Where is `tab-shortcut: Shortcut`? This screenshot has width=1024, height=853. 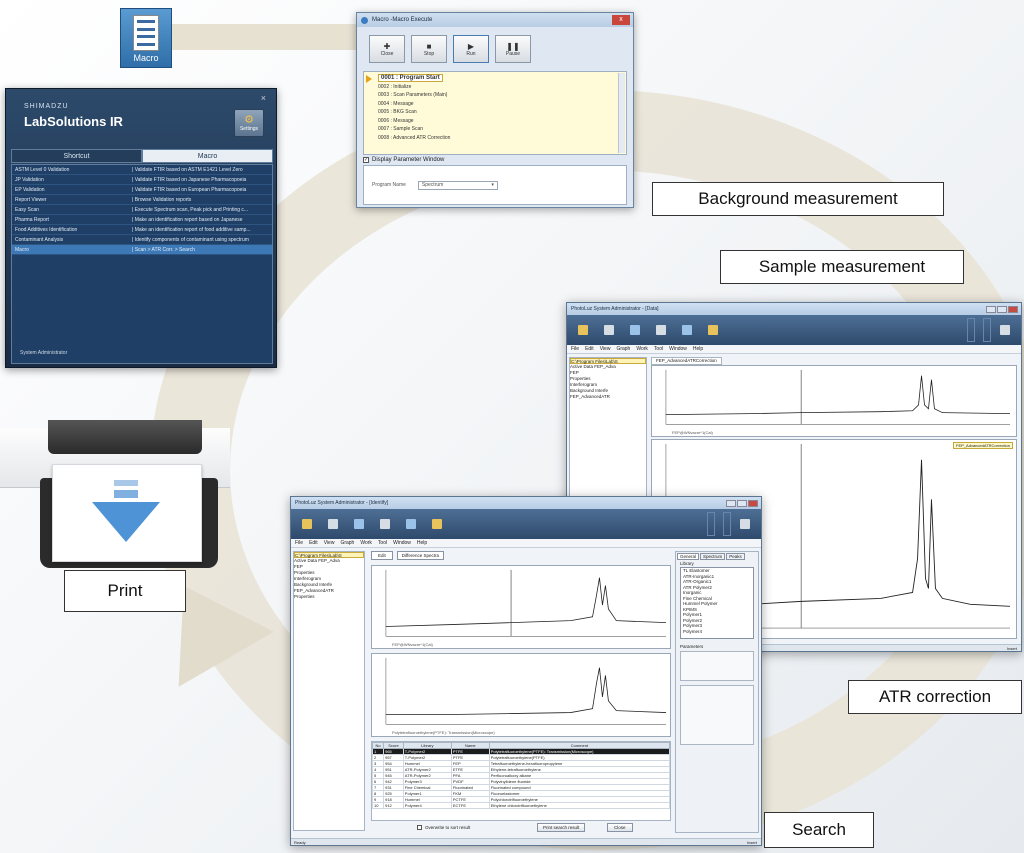
tab-shortcut: Shortcut is located at coordinates (76, 156).